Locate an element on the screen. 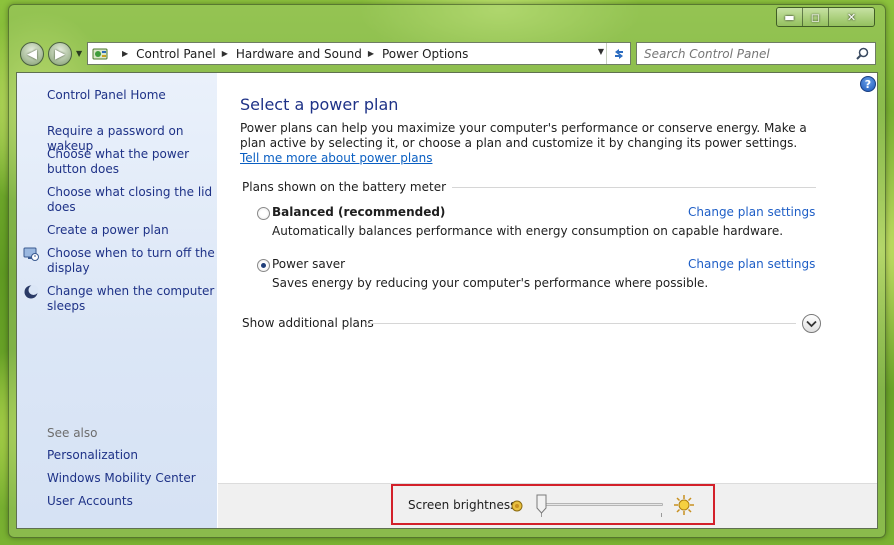  arrow-left-icon: ◀ is located at coordinates (32, 54).